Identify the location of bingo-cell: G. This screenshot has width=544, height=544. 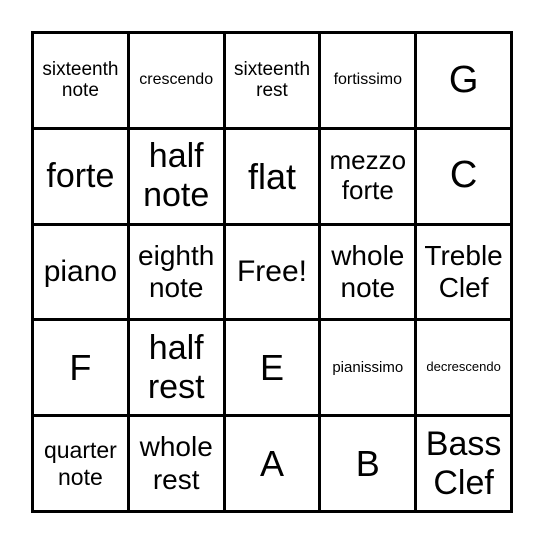
(463, 80).